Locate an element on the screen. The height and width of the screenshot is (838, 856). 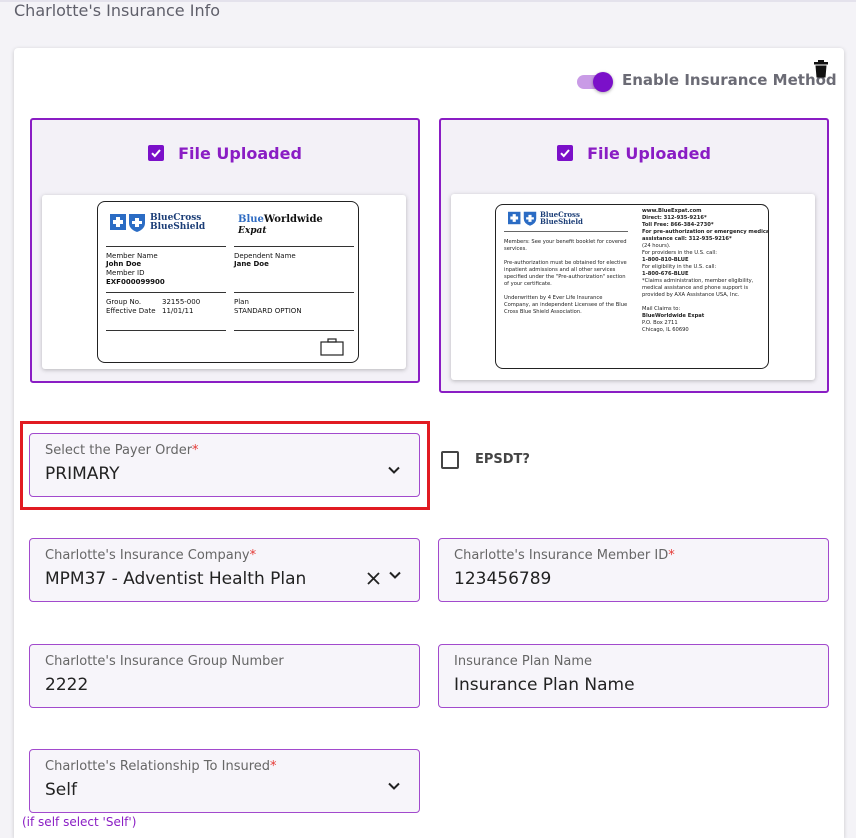
card-text-line: (24 hours). is located at coordinates (656, 246).